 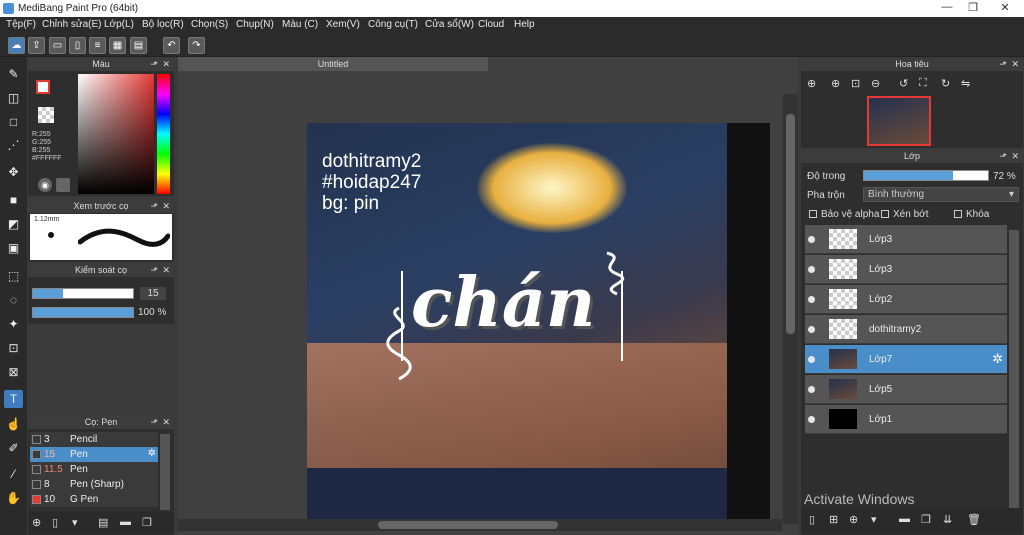 What do you see at coordinates (903, 83) in the screenshot?
I see `rotate-left-icon: ↺` at bounding box center [903, 83].